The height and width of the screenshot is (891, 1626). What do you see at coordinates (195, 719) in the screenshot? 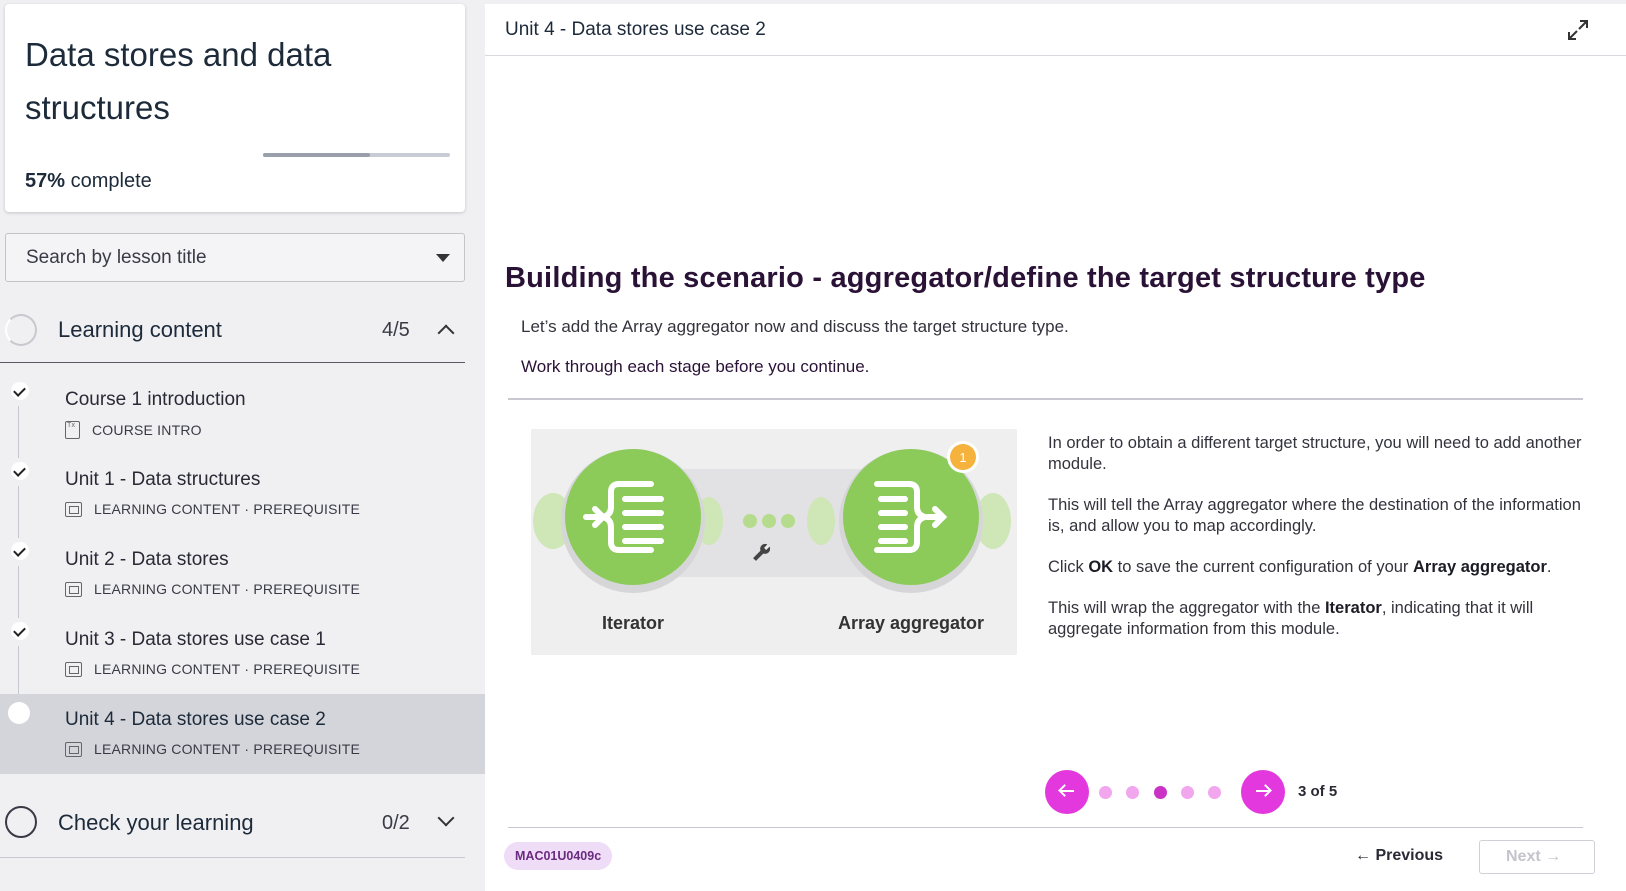
I see `lesson-title: Unit 4 - Data stores use case 2` at bounding box center [195, 719].